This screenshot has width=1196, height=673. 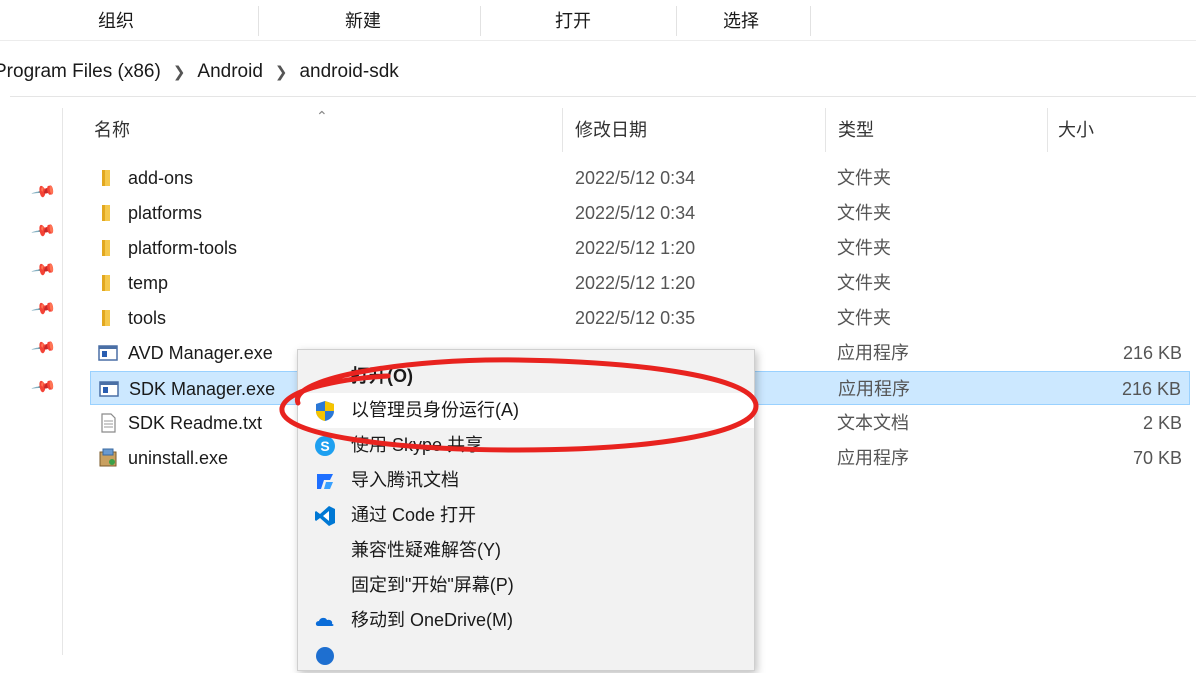 What do you see at coordinates (147, 318) in the screenshot?
I see `file-name: tools` at bounding box center [147, 318].